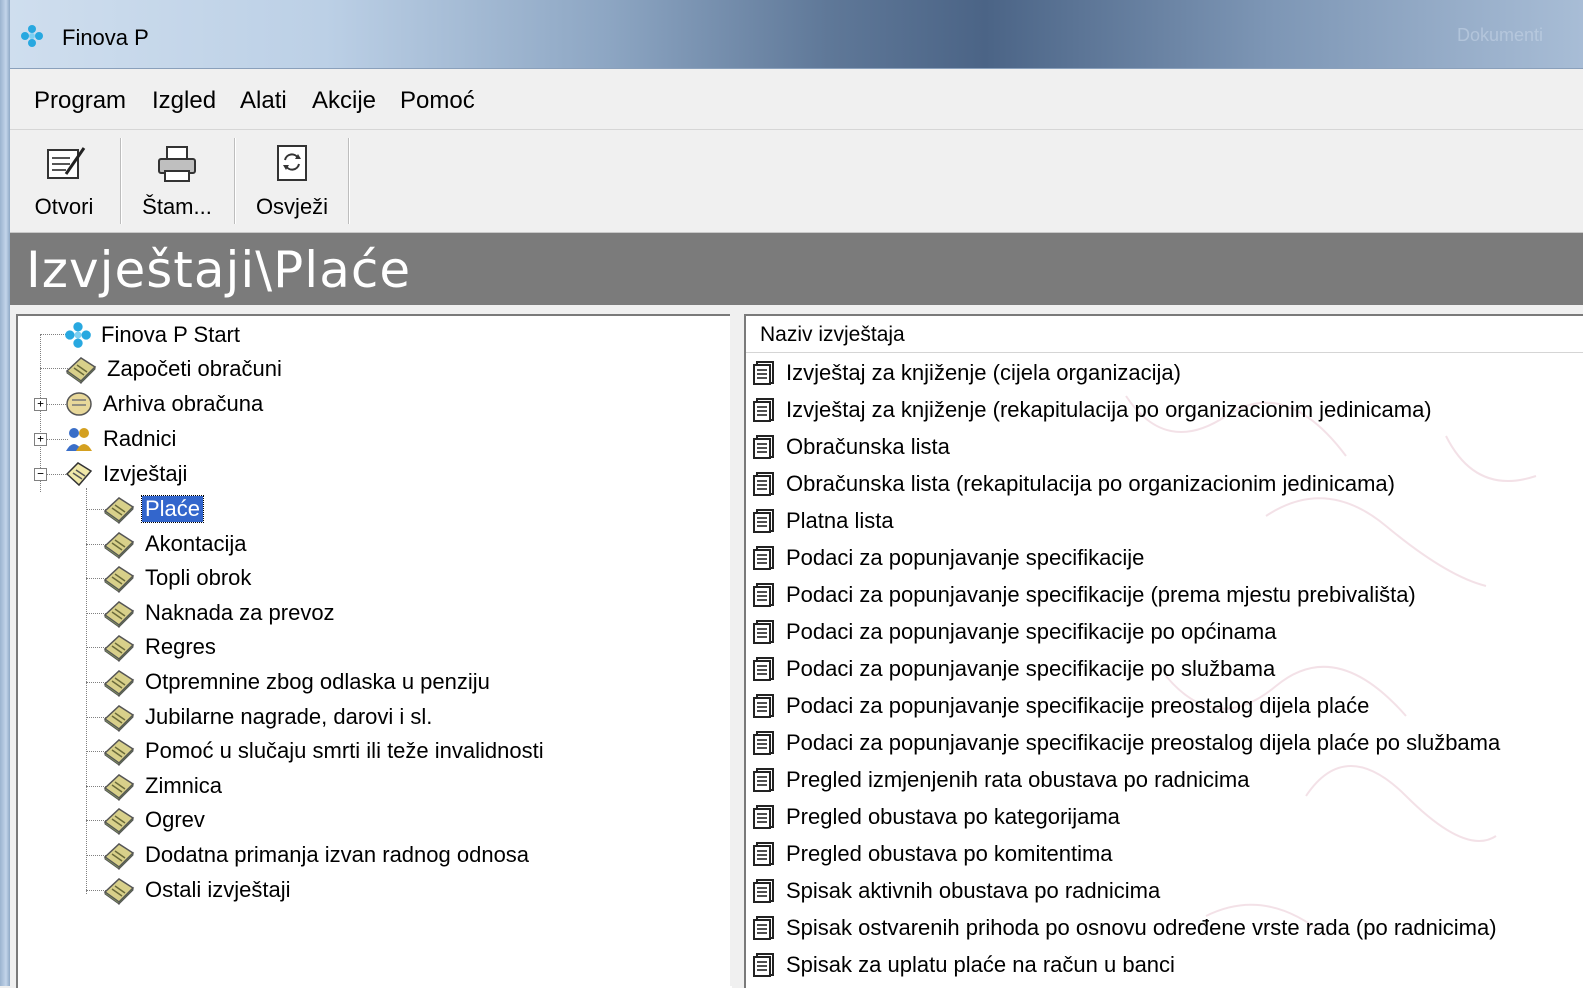 The width and height of the screenshot is (1583, 988). Describe the element at coordinates (240, 612) in the screenshot. I see `tree-item-label: Naknada za prevoz` at that location.